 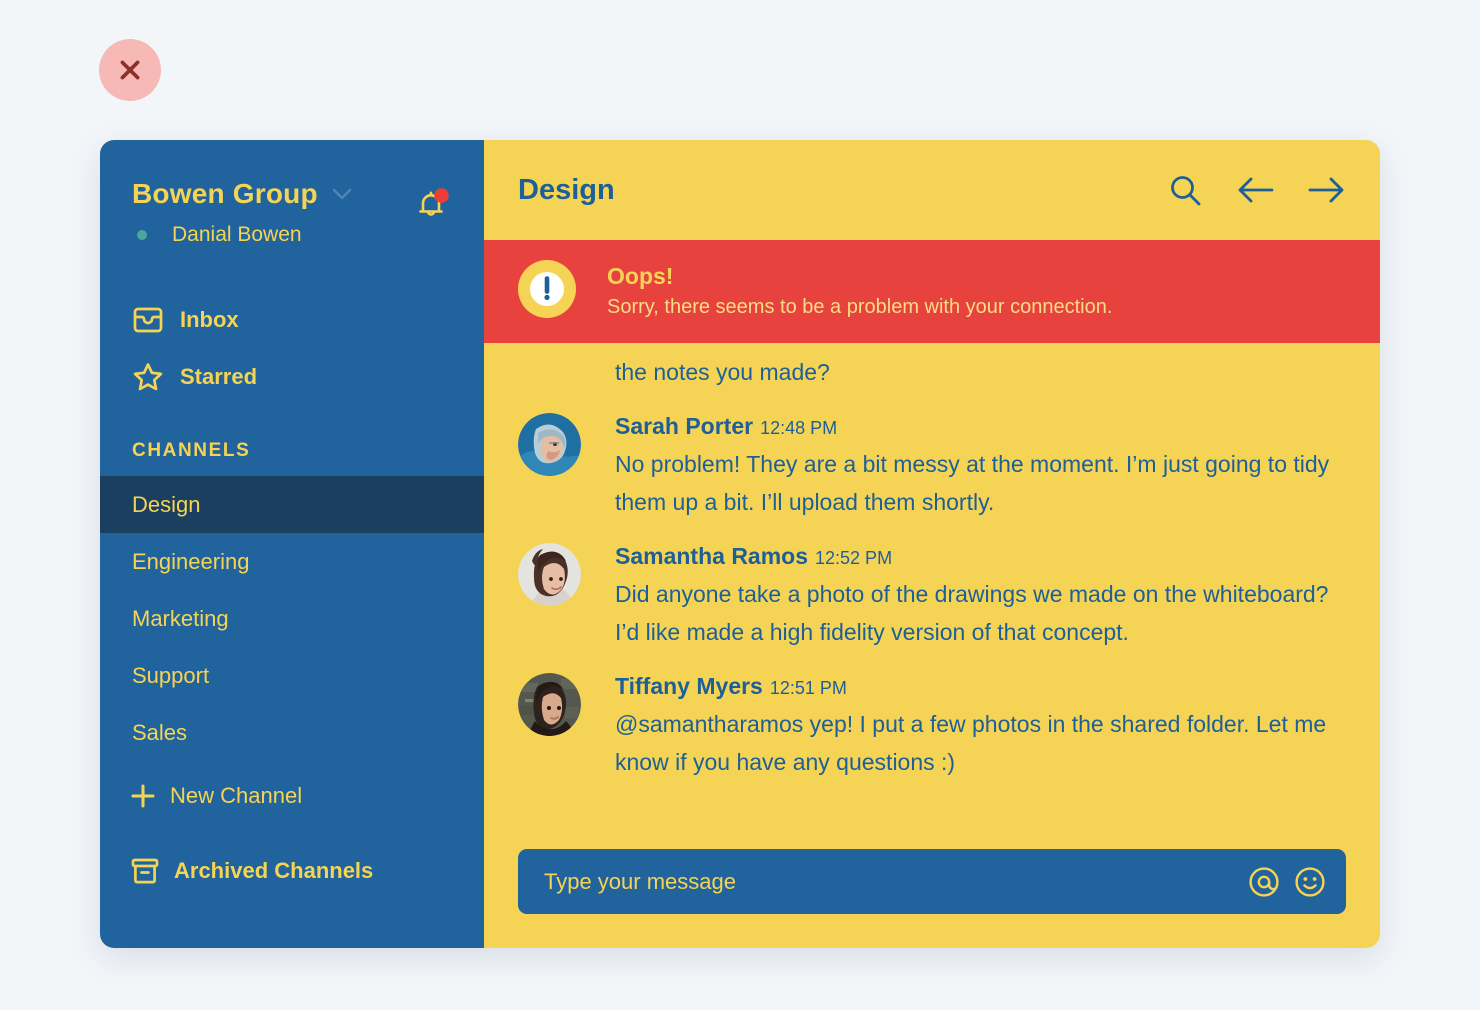 I want to click on mention-icon, so click(x=1264, y=881).